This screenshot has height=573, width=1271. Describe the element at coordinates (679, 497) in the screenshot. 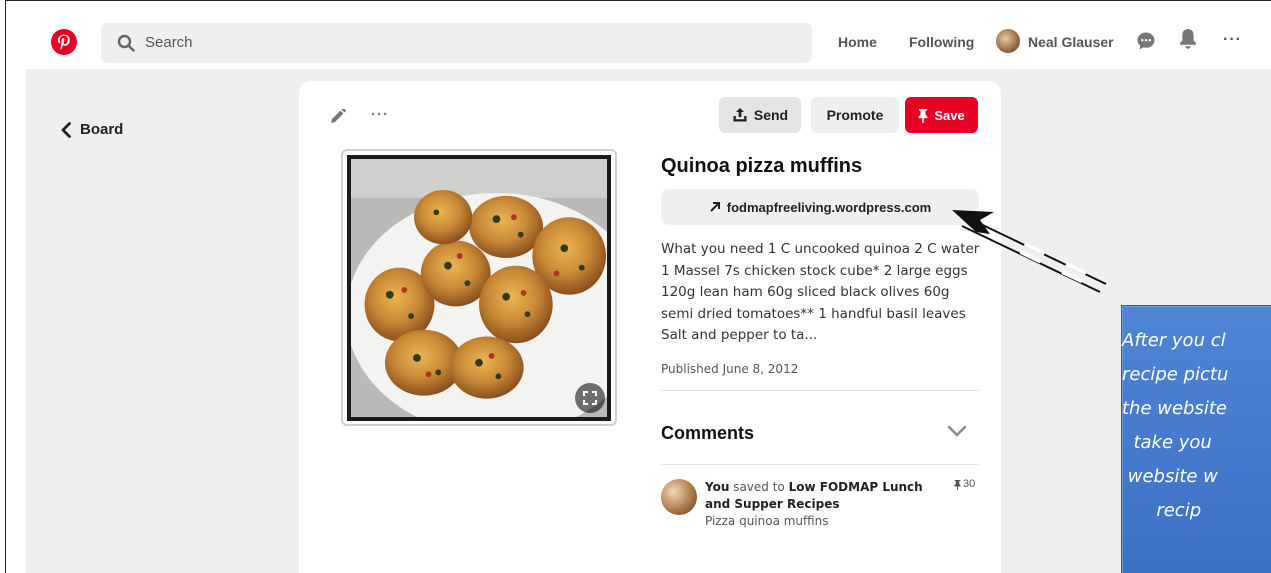

I see `saver-avatar` at that location.